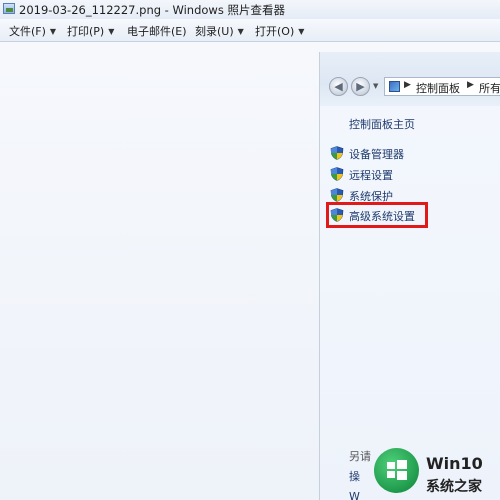 The width and height of the screenshot is (500, 500). I want to click on menu-print: 打印(P) ▼, so click(90, 31).